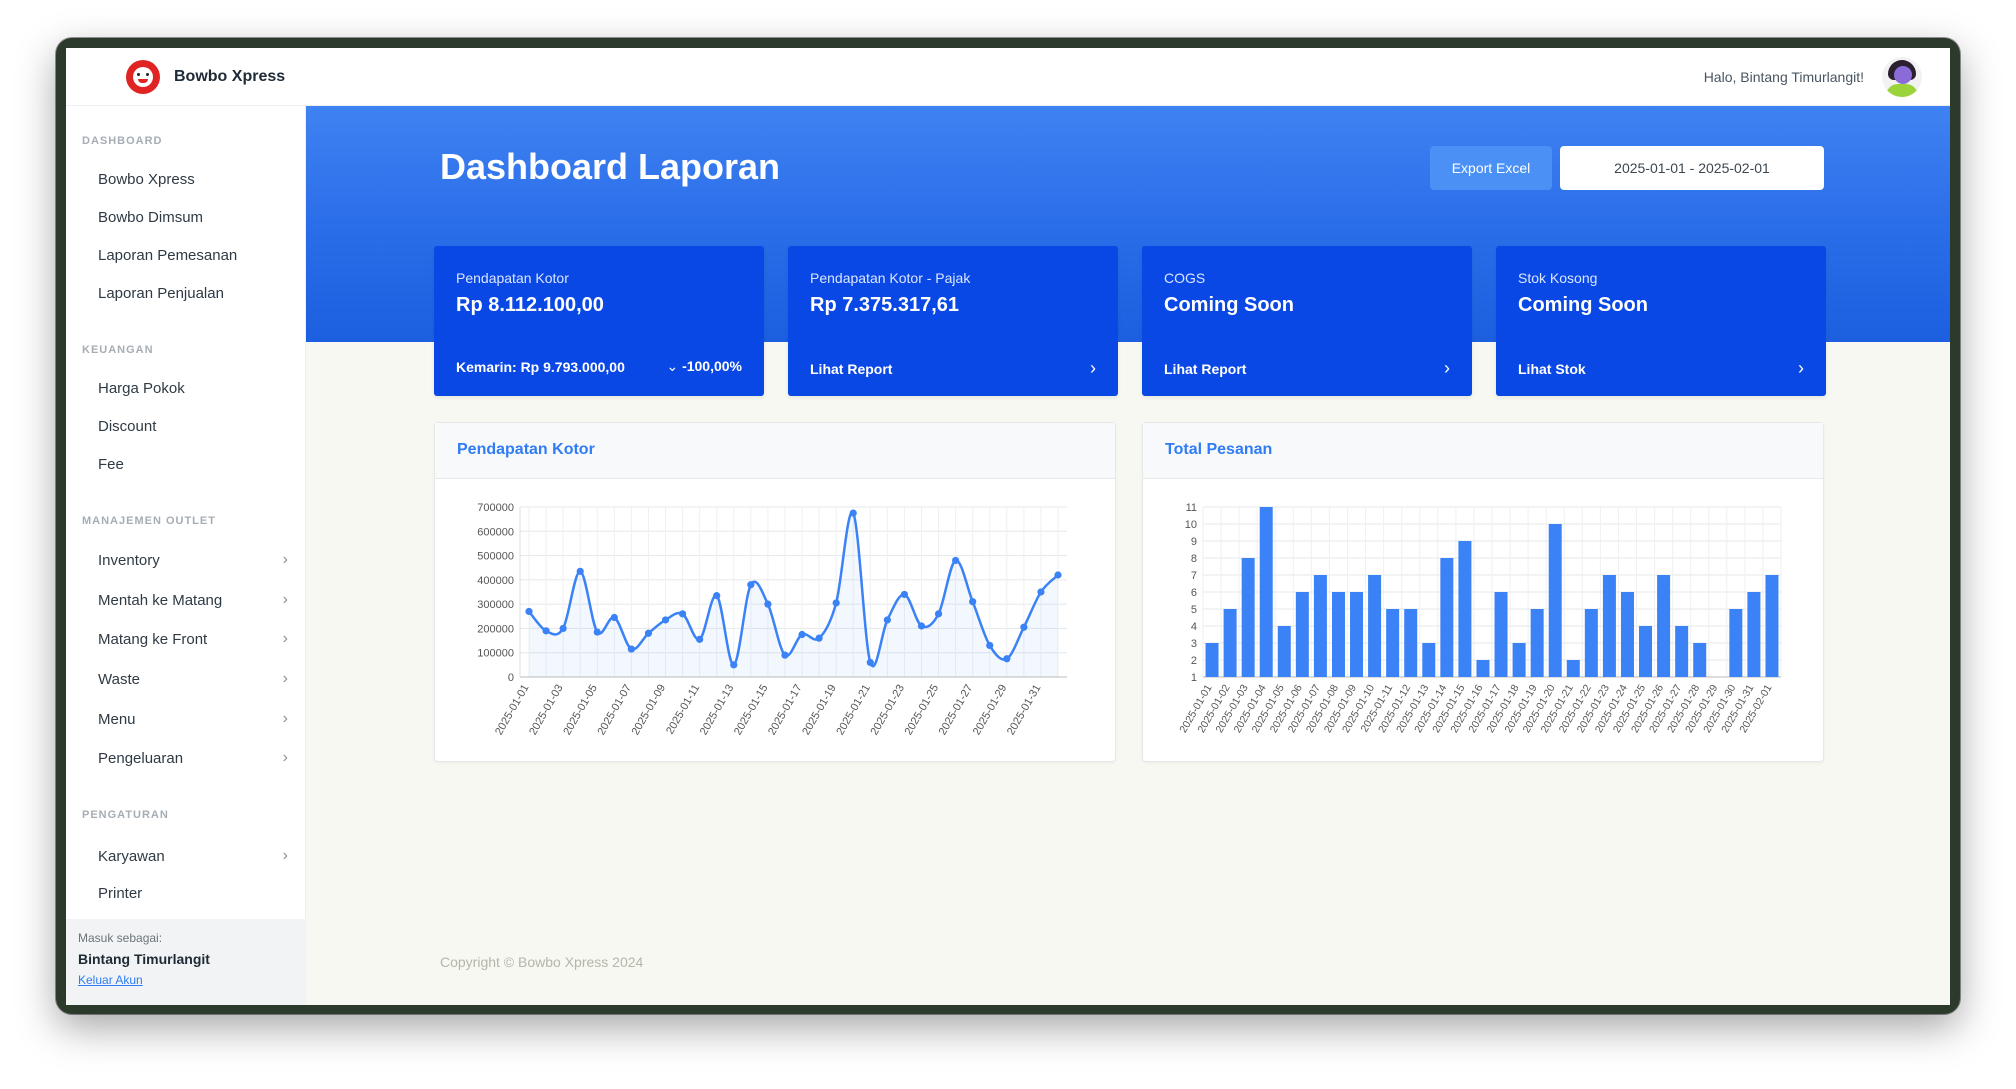  Describe the element at coordinates (542, 962) in the screenshot. I see `copyright-text: Copyright © Bowbo Xpress 2024` at that location.